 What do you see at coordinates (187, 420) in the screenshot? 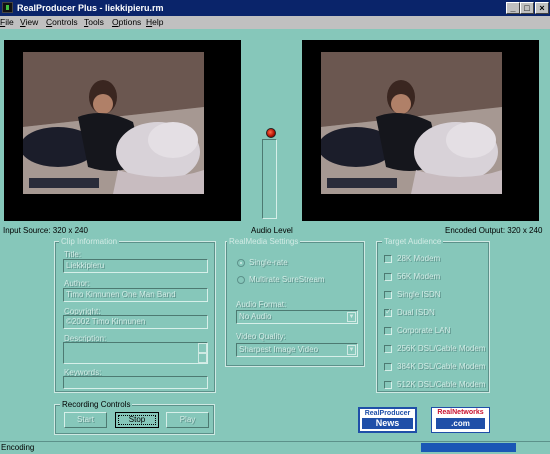
I see `play-button: Play` at bounding box center [187, 420].